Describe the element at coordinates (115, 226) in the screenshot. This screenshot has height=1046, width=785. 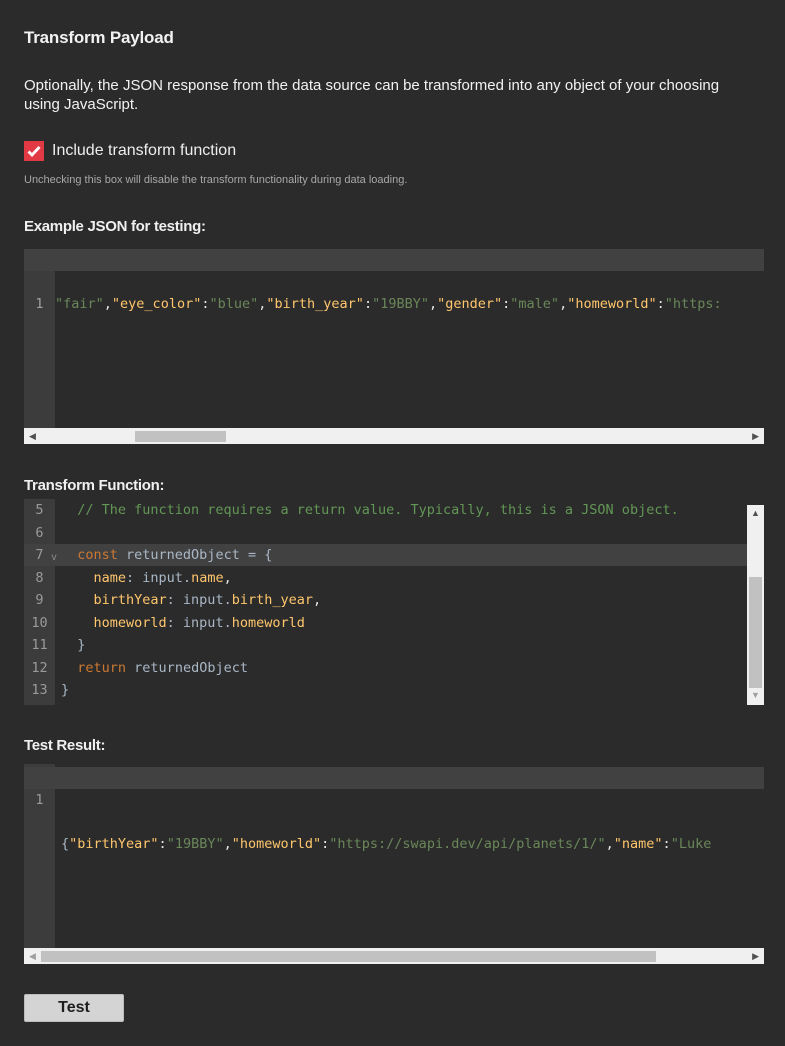
I see `example-json-label: Example JSON for testing:` at that location.